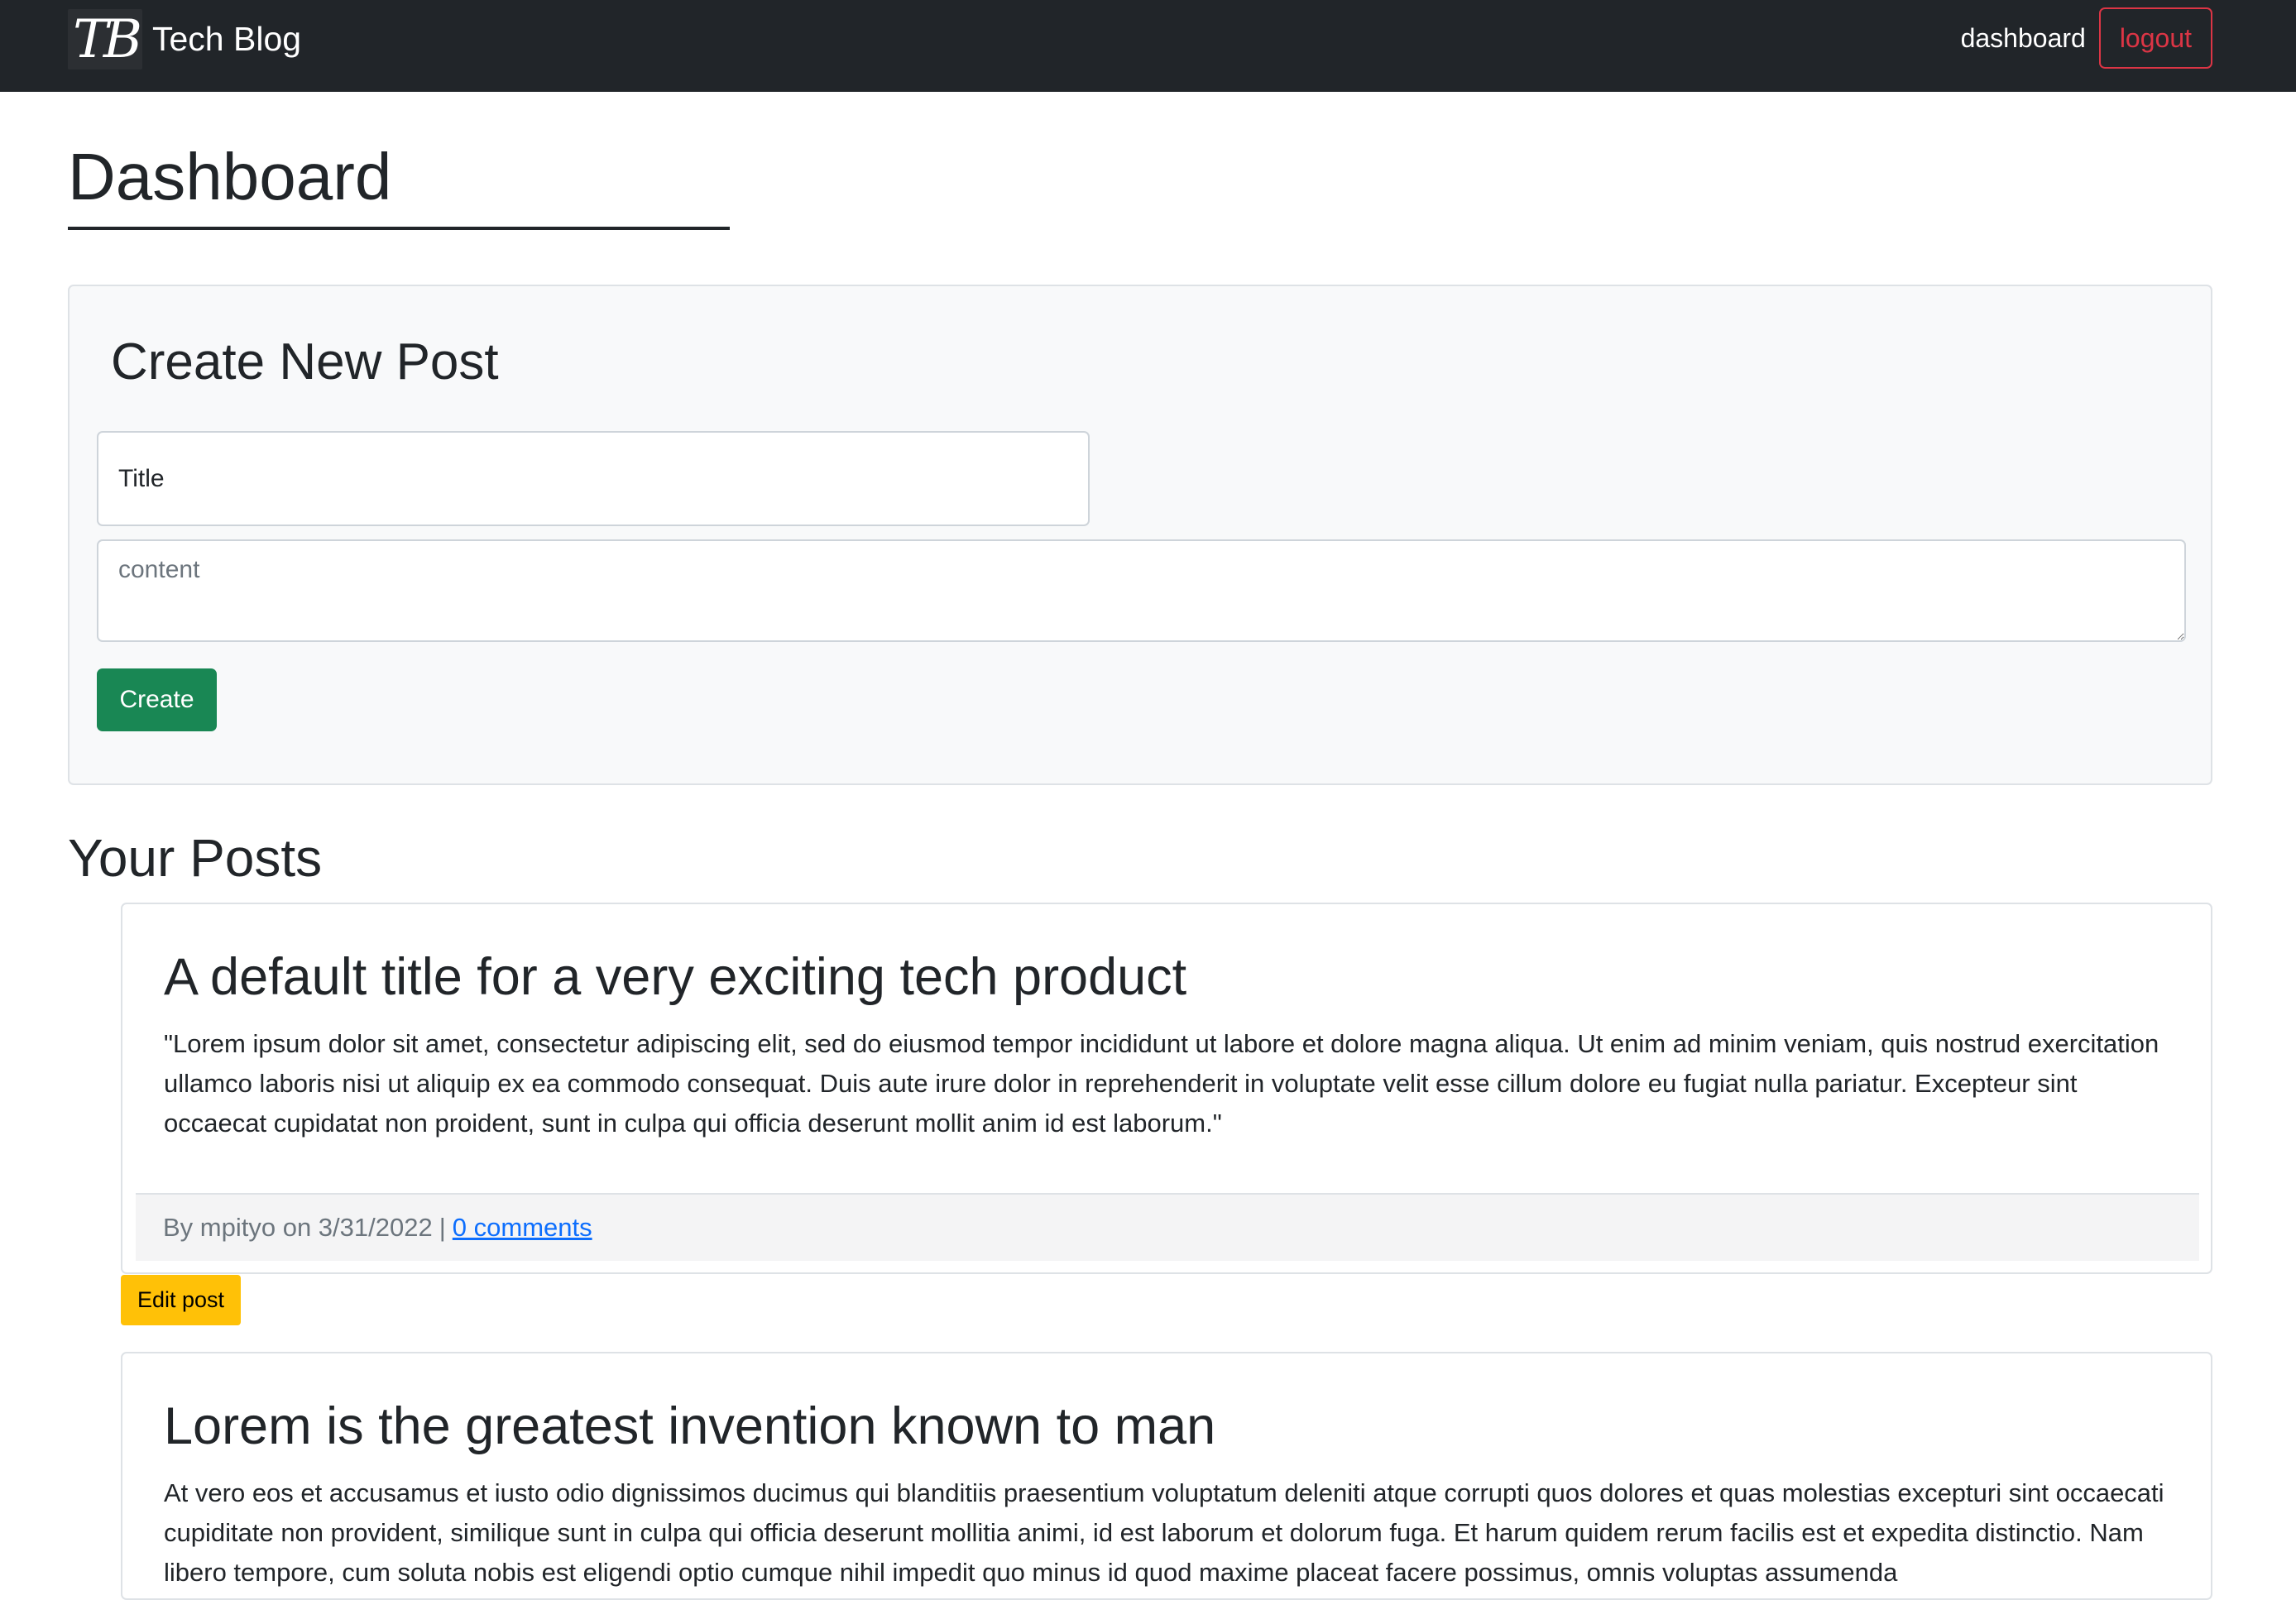  I want to click on comments-link: 0 comments, so click(522, 1228).